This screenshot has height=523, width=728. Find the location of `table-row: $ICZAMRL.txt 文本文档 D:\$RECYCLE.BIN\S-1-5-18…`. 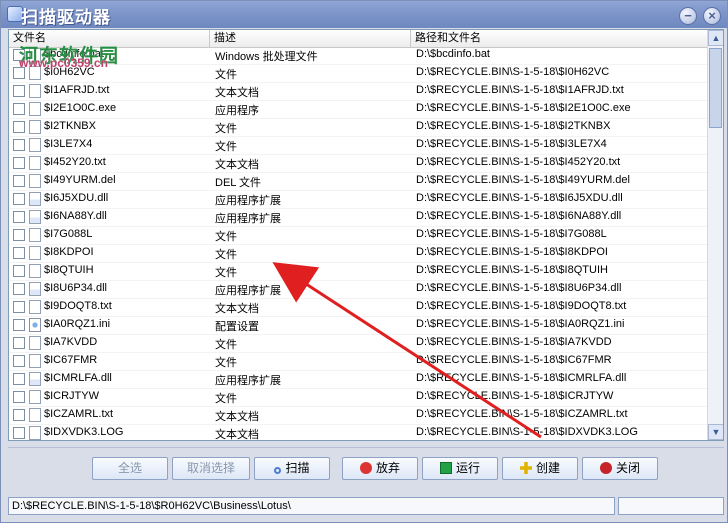

table-row: $ICZAMRL.txt 文本文档 D:\$RECYCLE.BIN\S-1-5-18… is located at coordinates (358, 416).